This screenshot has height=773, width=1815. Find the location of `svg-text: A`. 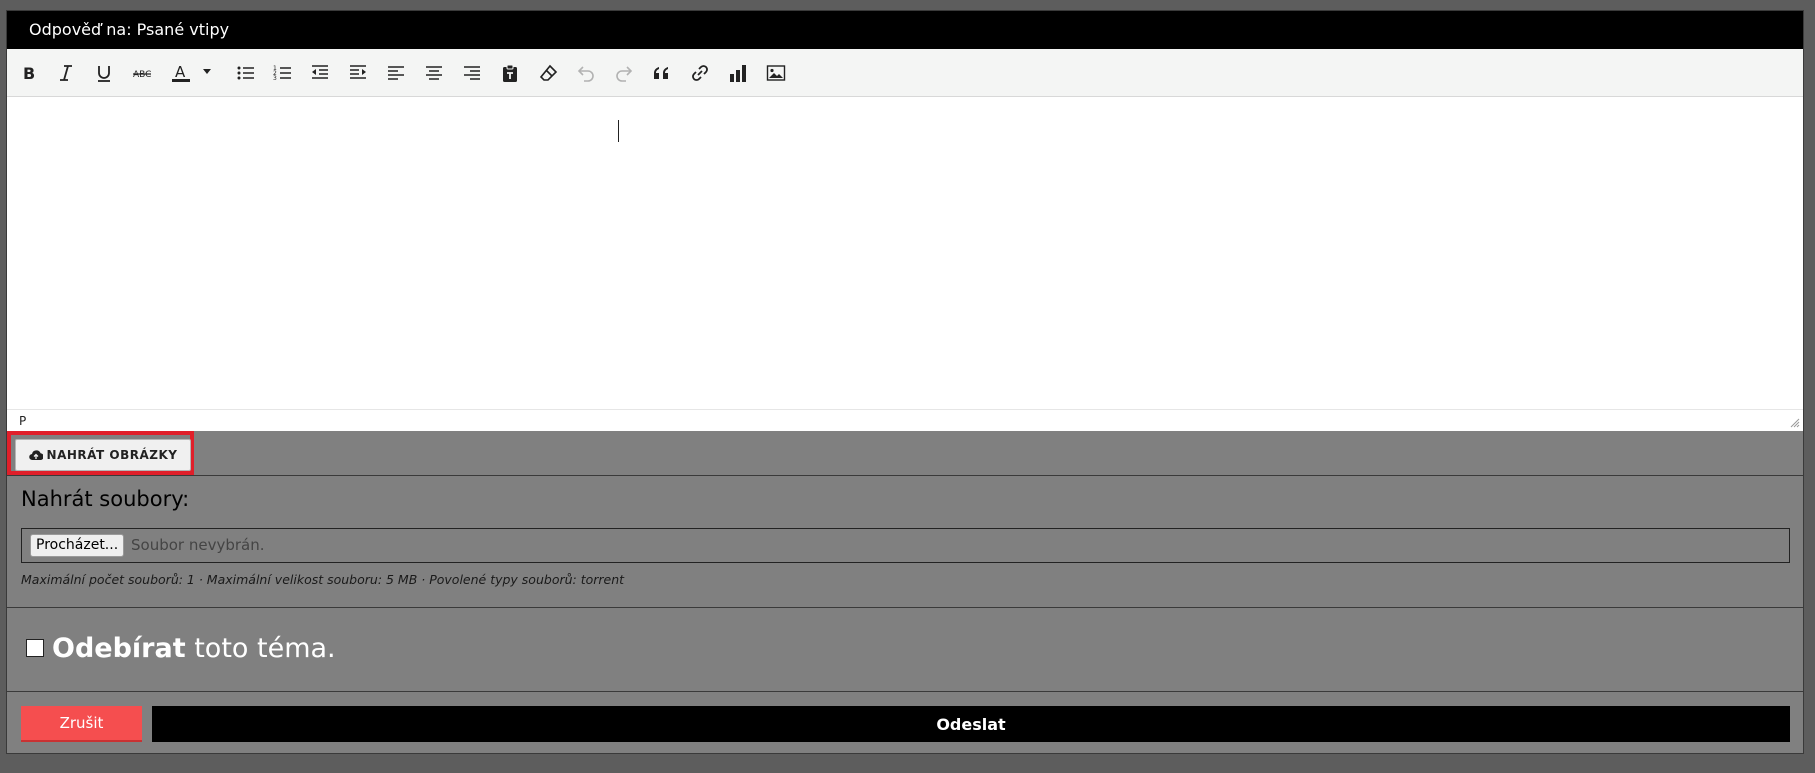

svg-text: A is located at coordinates (180, 72).